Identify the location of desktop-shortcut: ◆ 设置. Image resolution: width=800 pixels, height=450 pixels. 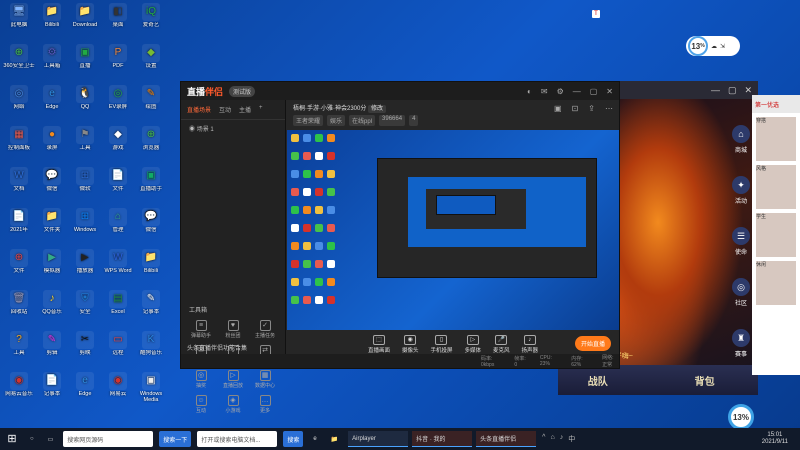
(151, 59).